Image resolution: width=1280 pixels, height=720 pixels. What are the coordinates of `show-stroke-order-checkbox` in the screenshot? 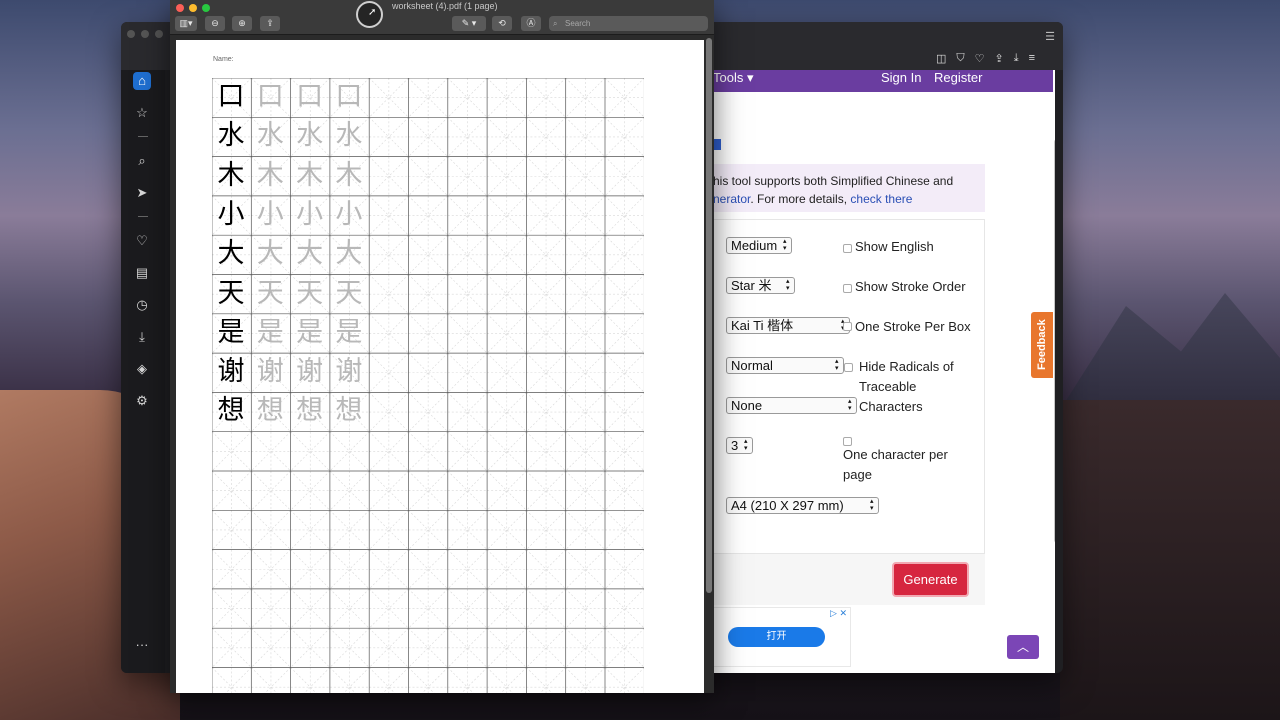 It's located at (847, 288).